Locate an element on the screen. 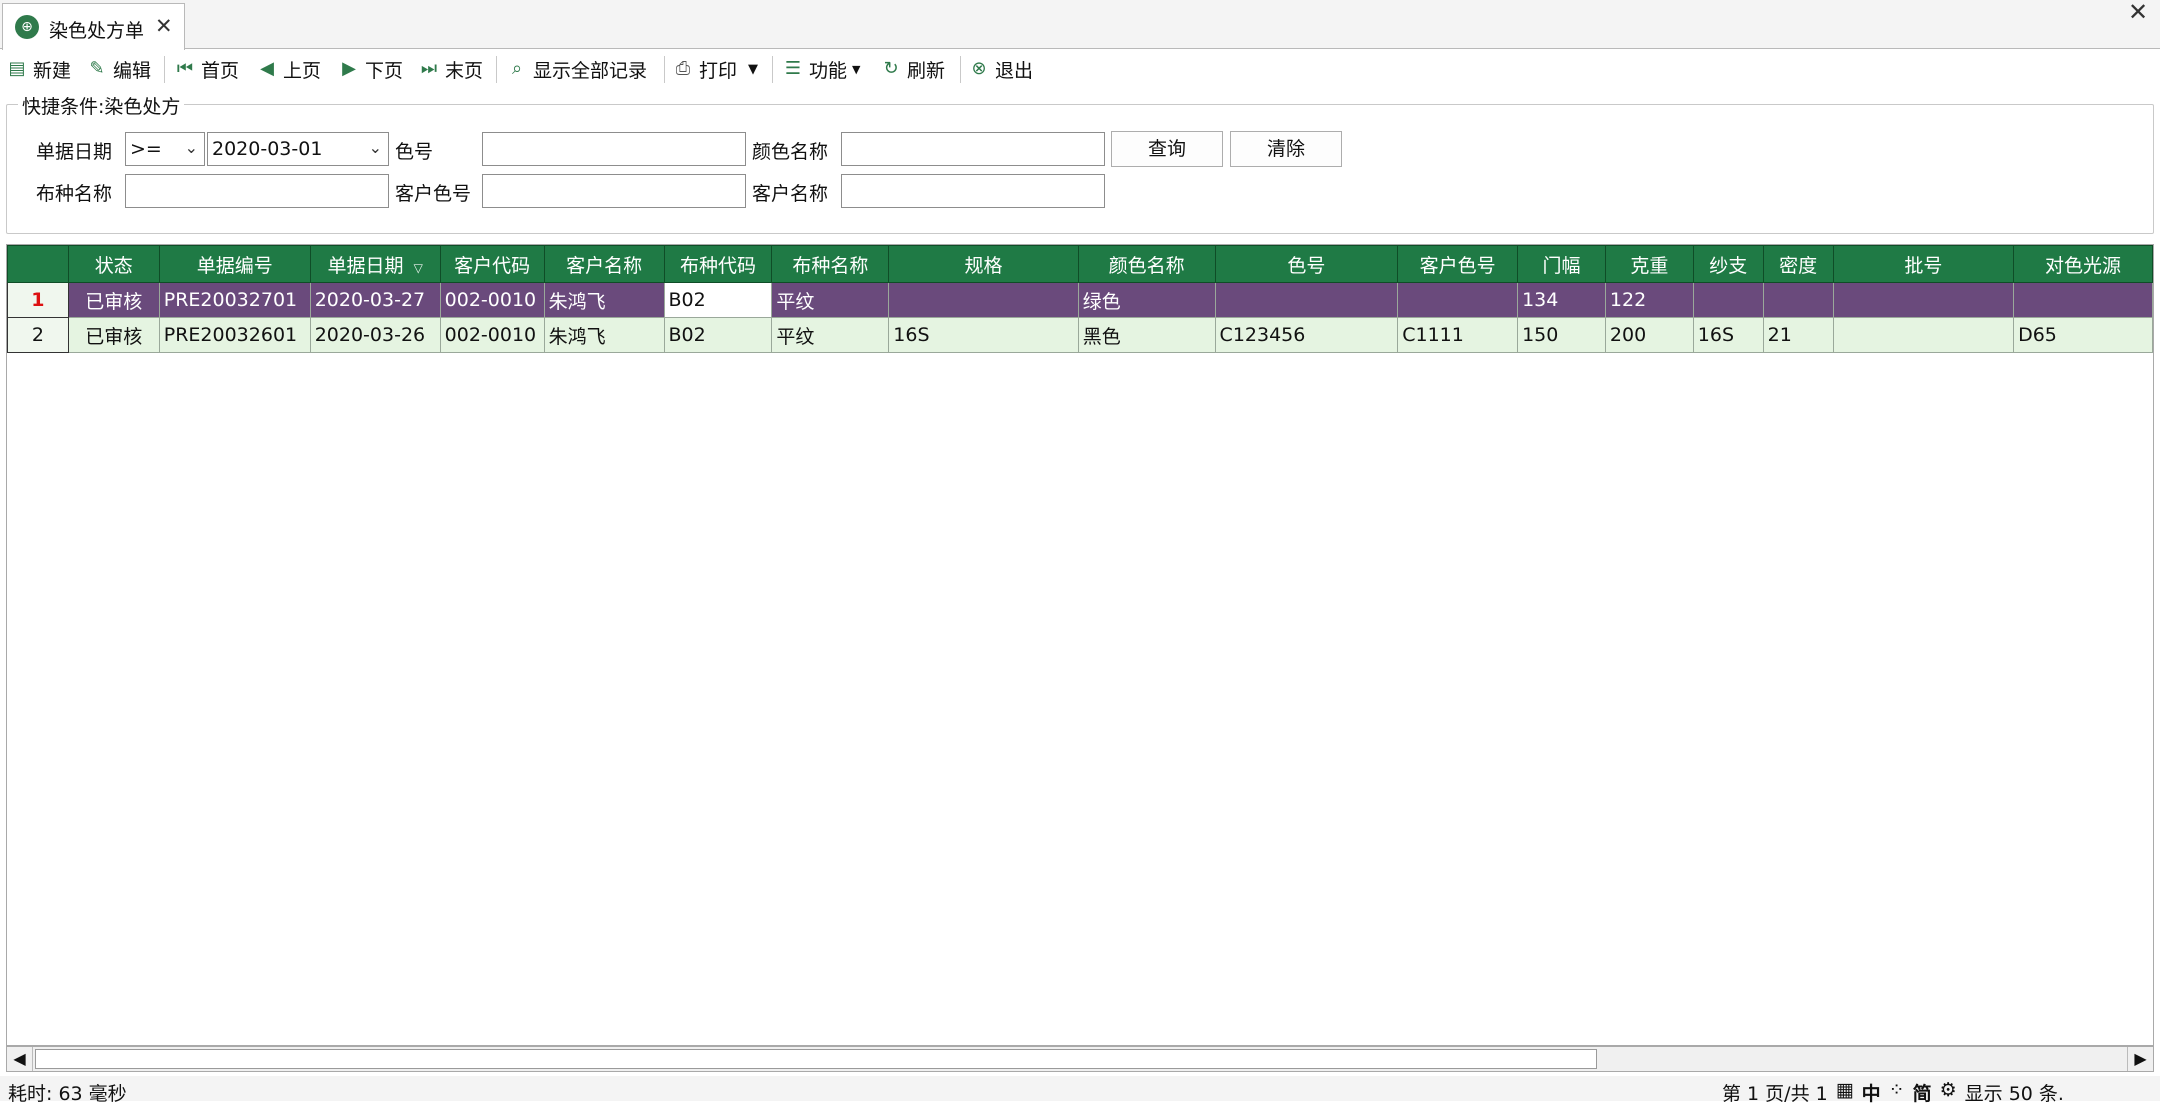  cell-weight: 122 is located at coordinates (1649, 300).